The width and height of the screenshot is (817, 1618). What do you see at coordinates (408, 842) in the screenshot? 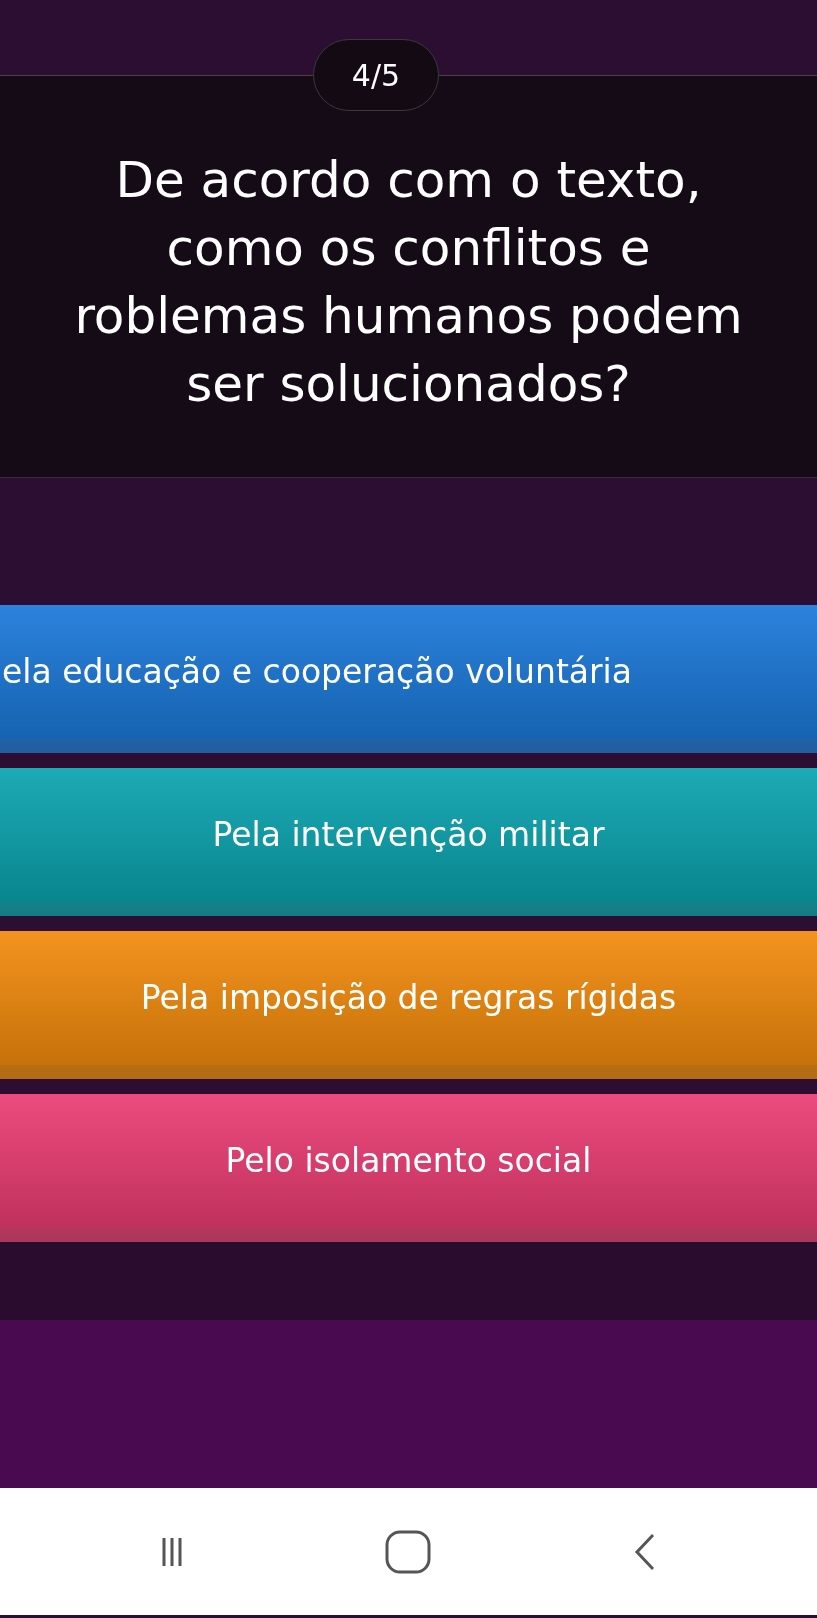
I see `answer-button: Pela intervenção militar` at bounding box center [408, 842].